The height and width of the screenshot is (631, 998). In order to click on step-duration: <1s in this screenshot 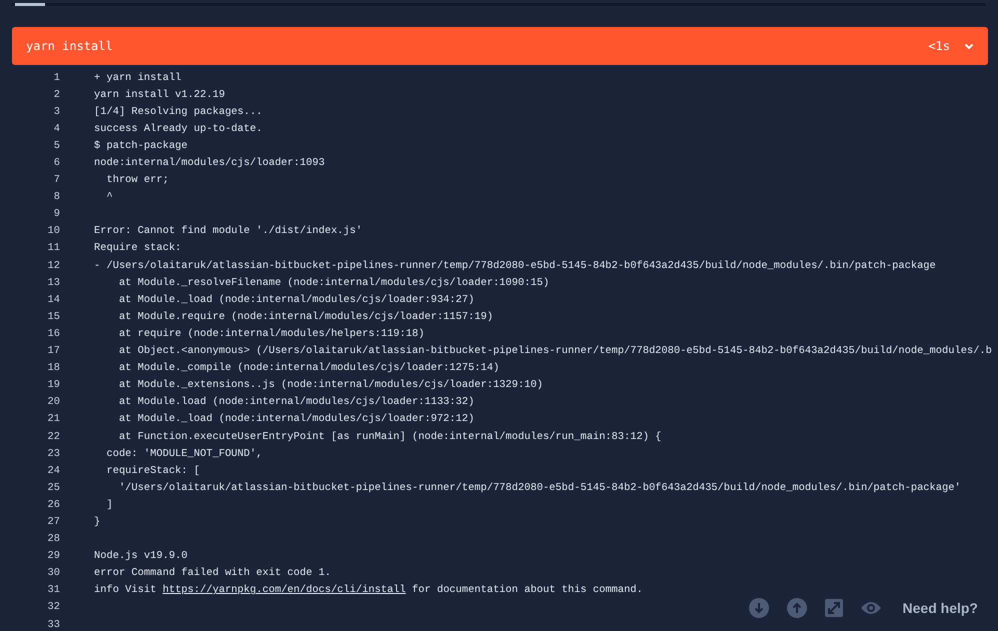, I will do `click(939, 46)`.